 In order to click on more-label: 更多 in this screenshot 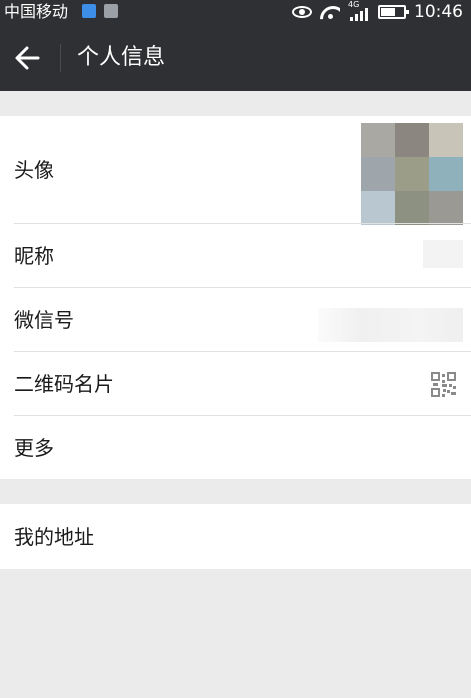, I will do `click(34, 448)`.